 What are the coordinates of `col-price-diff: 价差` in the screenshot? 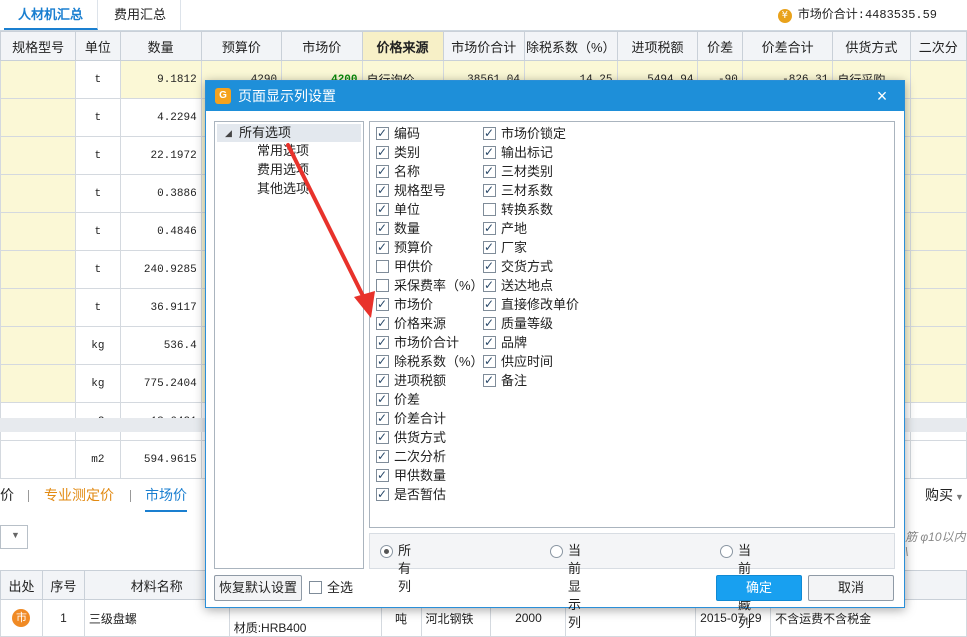 It's located at (720, 46).